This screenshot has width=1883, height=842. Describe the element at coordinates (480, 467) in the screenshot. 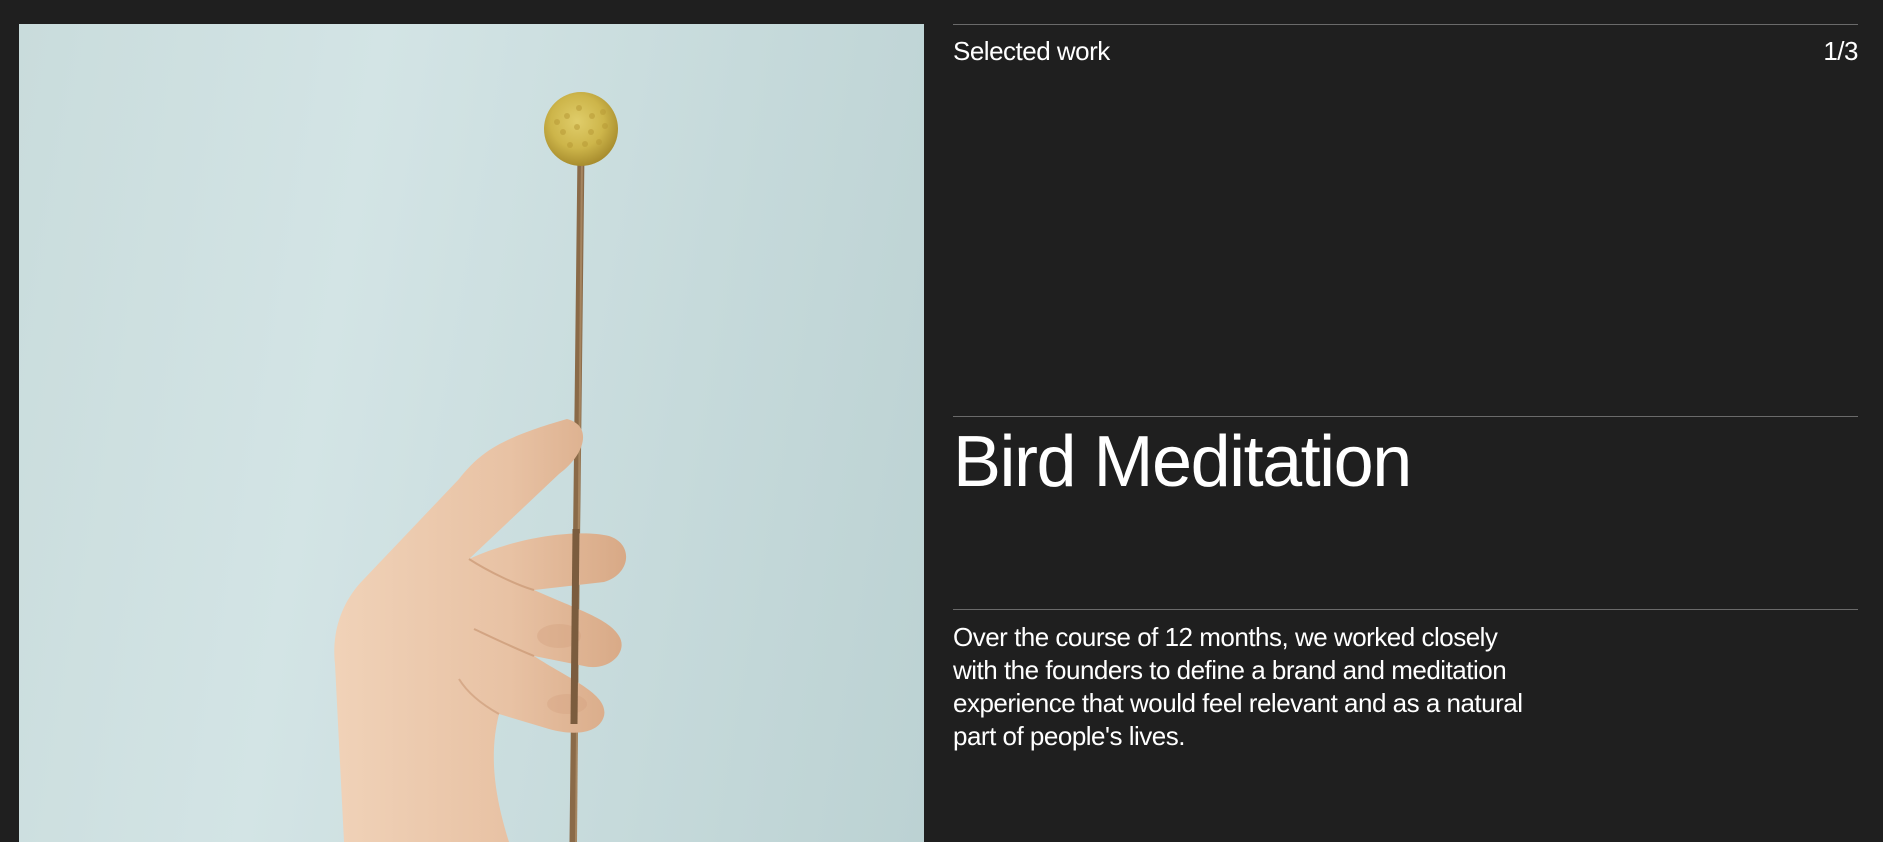

I see `hand-holding-flower-illustration` at that location.